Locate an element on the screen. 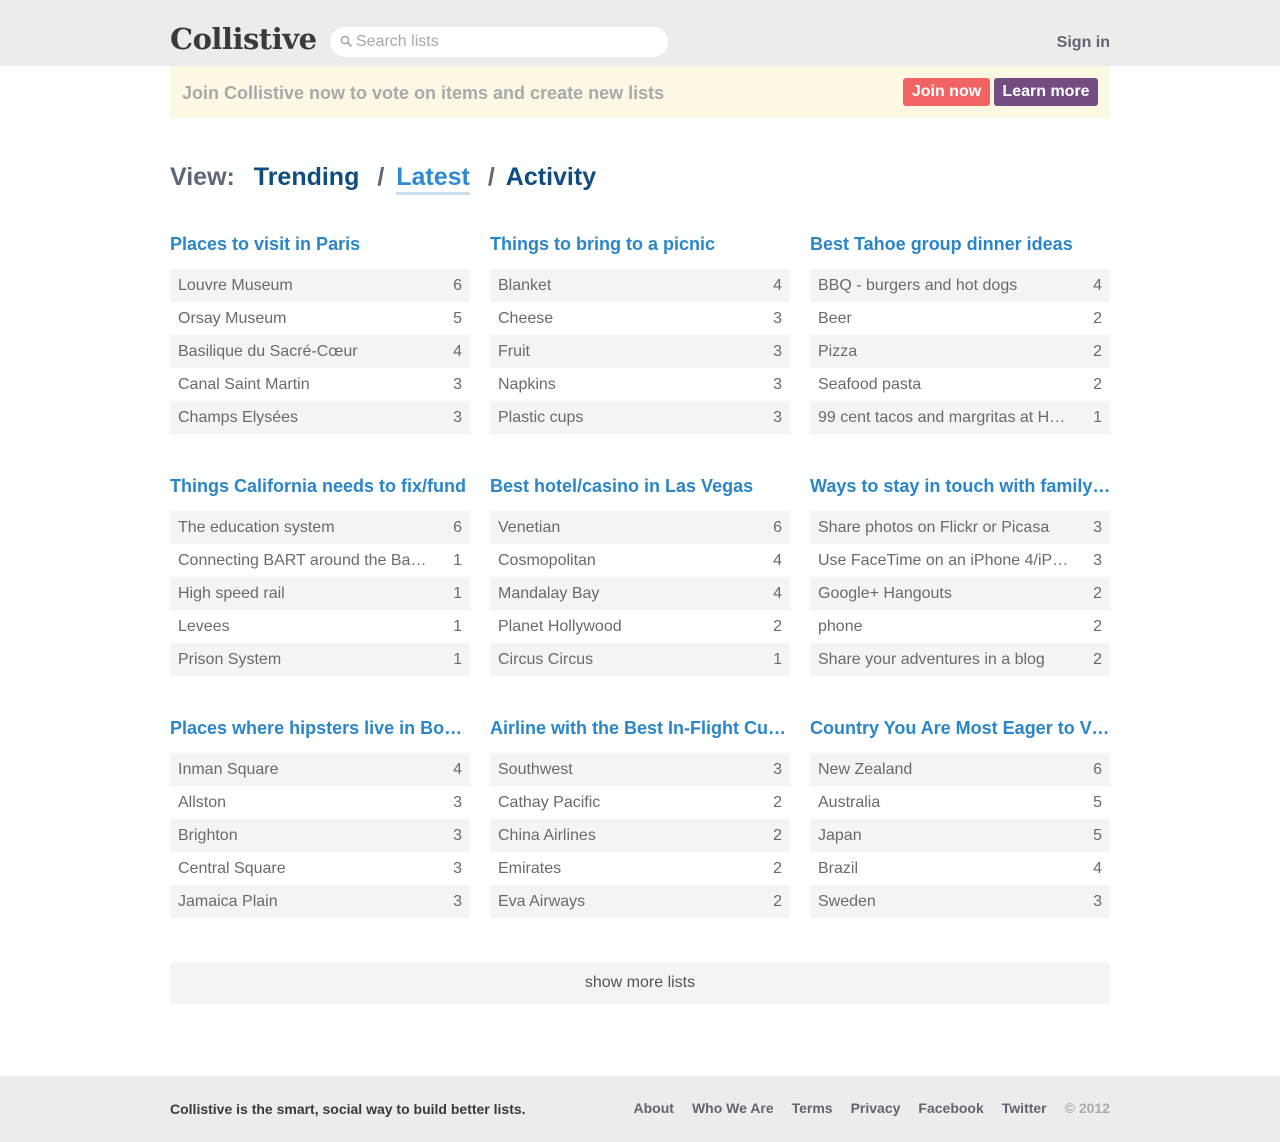 The width and height of the screenshot is (1280, 1142). list-item: Venetian 6 is located at coordinates (640, 527).